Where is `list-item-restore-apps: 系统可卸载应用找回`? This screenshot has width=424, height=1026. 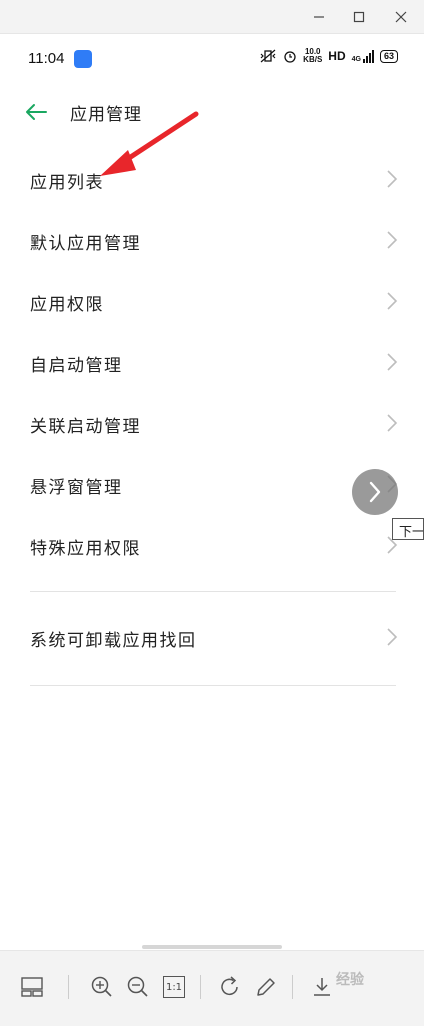
list-item-restore-apps: 系统可卸载应用找回 is located at coordinates (212, 638).